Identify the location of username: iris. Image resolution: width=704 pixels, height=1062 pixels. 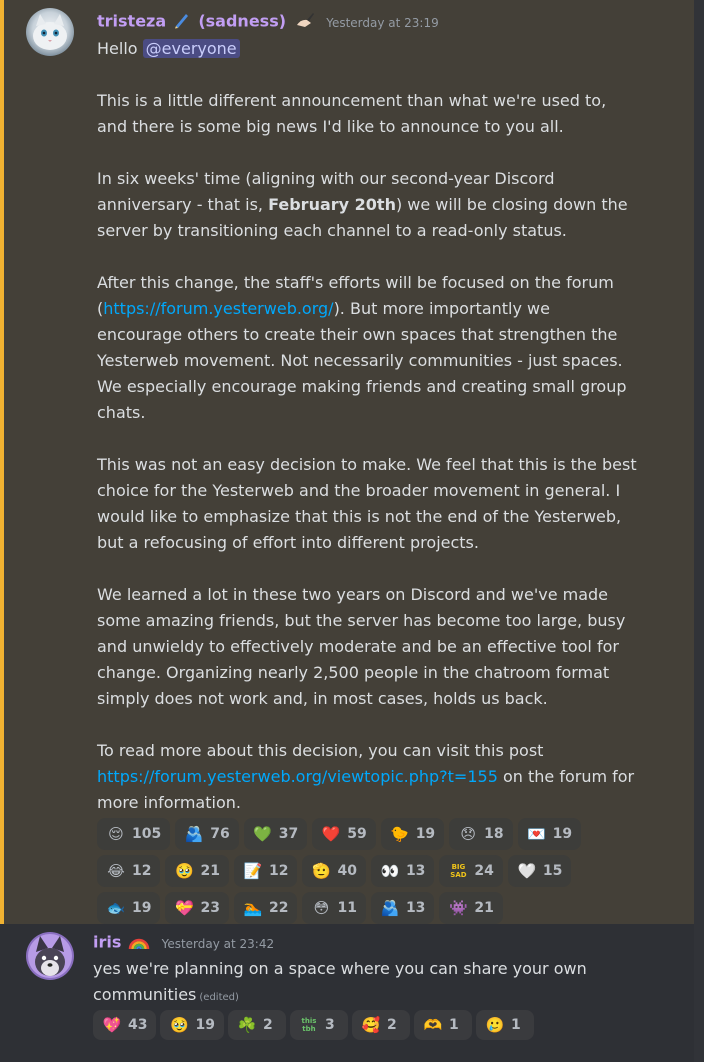
(107, 942).